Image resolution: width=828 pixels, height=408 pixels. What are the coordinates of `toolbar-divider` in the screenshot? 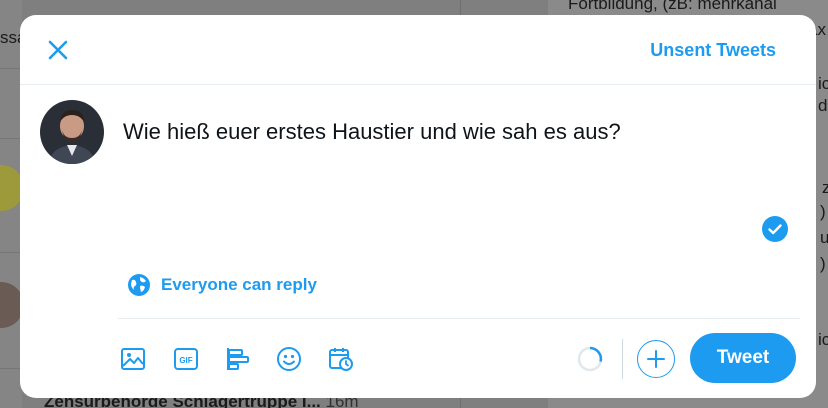 It's located at (459, 318).